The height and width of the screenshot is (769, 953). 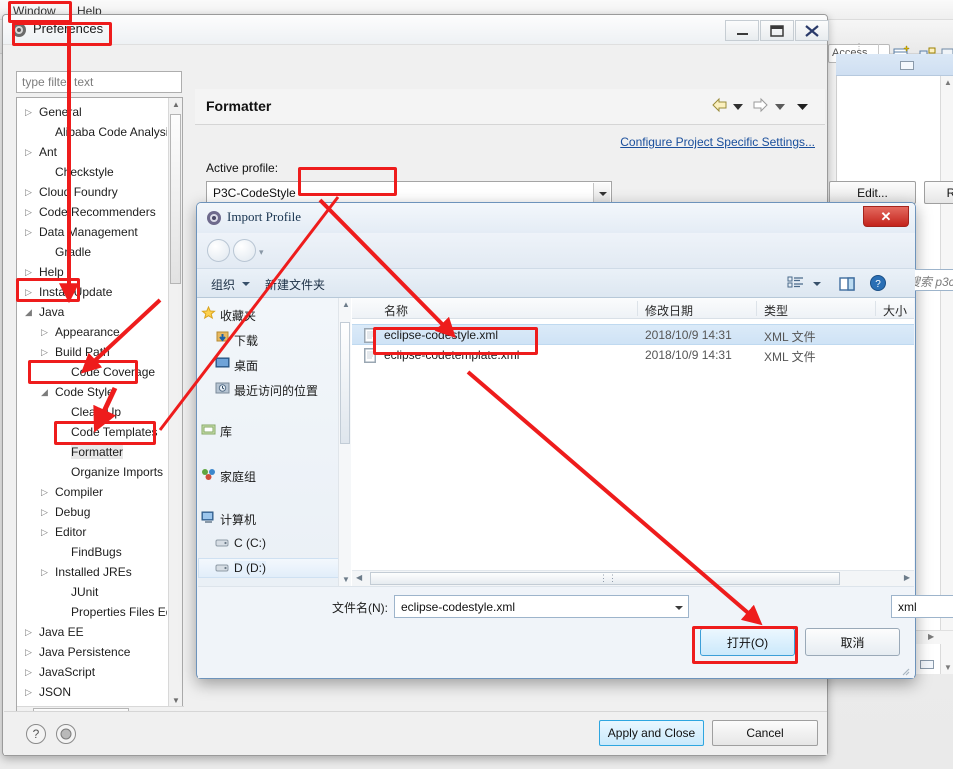 What do you see at coordinates (92, 372) in the screenshot?
I see `tree-item-code-coverage: Code Coverage` at bounding box center [92, 372].